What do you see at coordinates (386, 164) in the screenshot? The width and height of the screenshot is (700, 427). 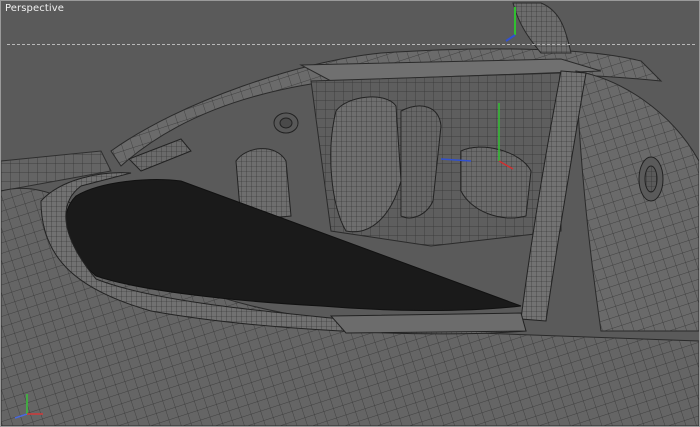 I see `driver-seat` at bounding box center [386, 164].